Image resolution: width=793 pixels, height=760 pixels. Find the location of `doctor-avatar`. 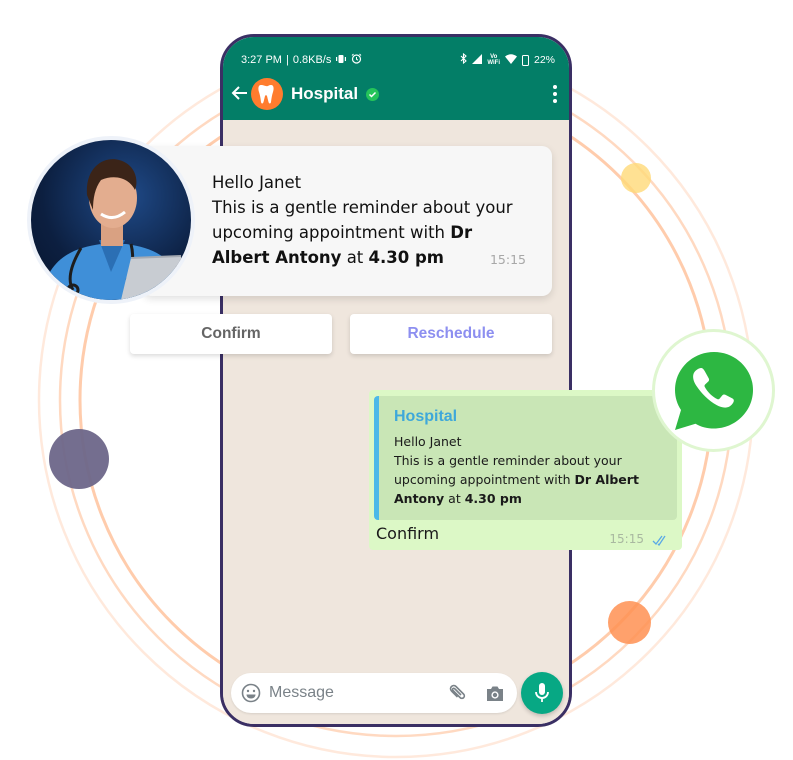

doctor-avatar is located at coordinates (111, 220).